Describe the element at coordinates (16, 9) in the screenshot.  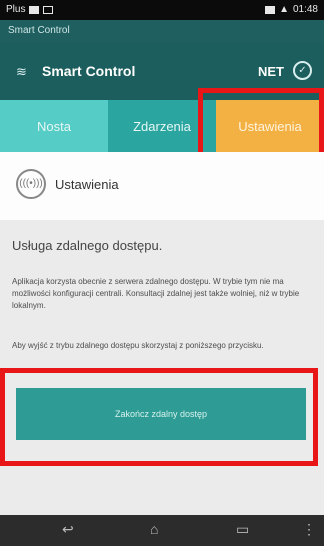
I see `carrier-label: Plus` at that location.